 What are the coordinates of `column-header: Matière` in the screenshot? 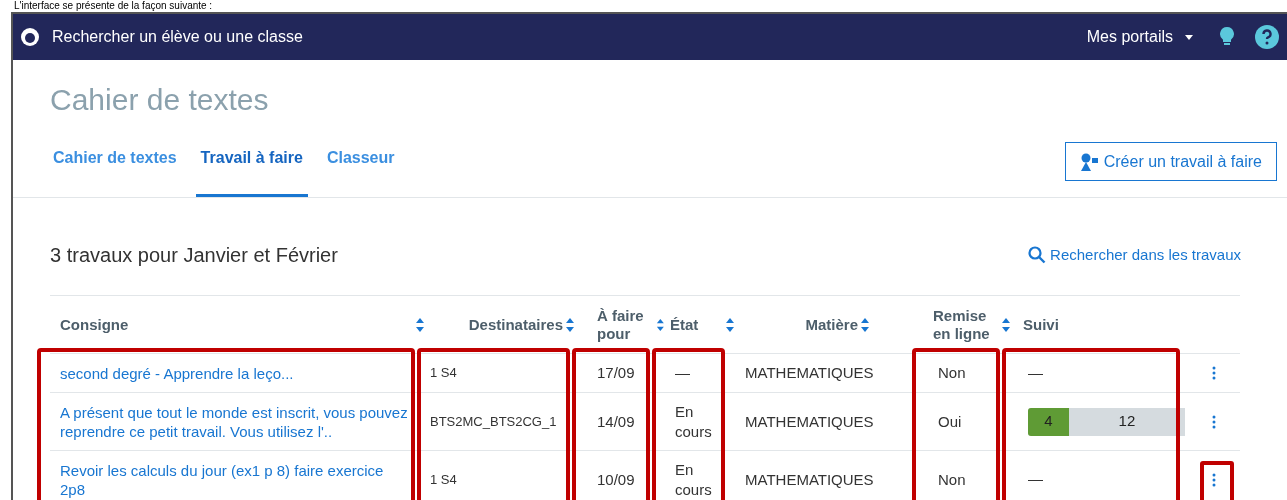 It's located at (831, 324).